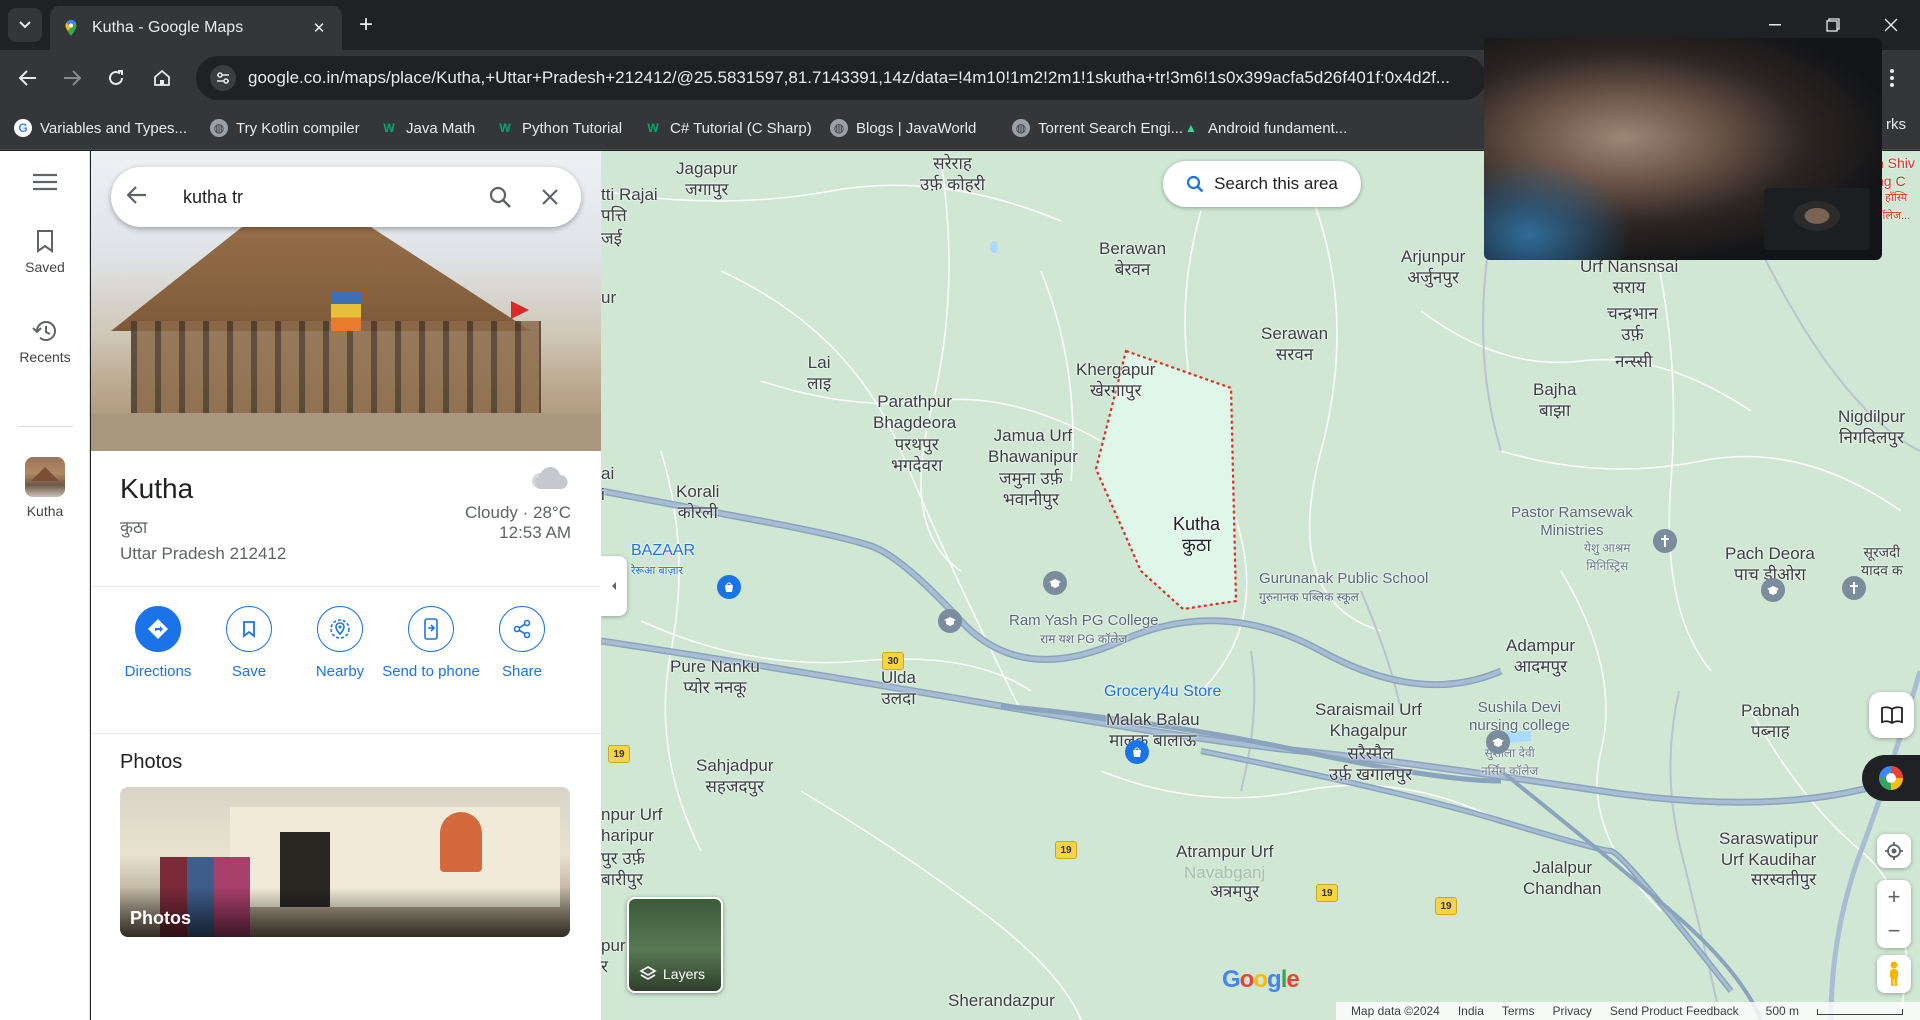 The width and height of the screenshot is (1920, 1020). What do you see at coordinates (903, 128) in the screenshot?
I see `bookmark-item: ◍ Blogs | JavaWorld` at bounding box center [903, 128].